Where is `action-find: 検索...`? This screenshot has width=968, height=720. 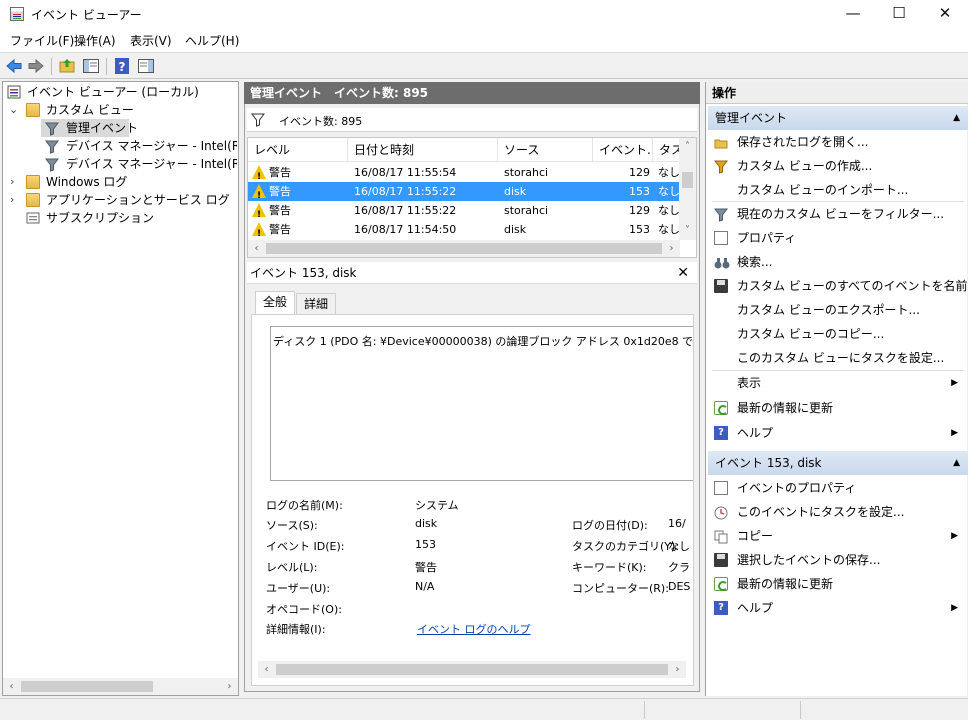
action-find: 検索... is located at coordinates (839, 262).